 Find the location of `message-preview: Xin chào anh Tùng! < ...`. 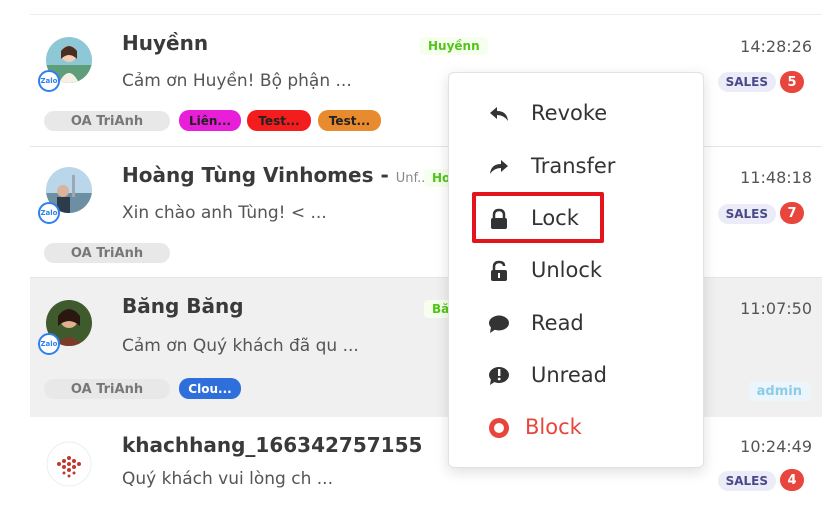

message-preview: Xin chào anh Tùng! < ... is located at coordinates (224, 213).